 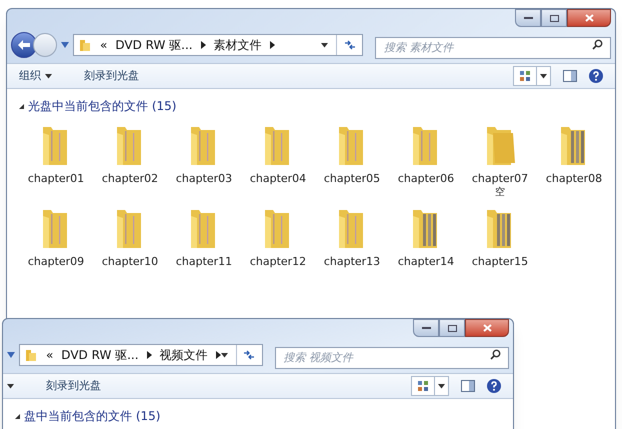 What do you see at coordinates (130, 262) in the screenshot?
I see `folder-name: chapter10` at bounding box center [130, 262].